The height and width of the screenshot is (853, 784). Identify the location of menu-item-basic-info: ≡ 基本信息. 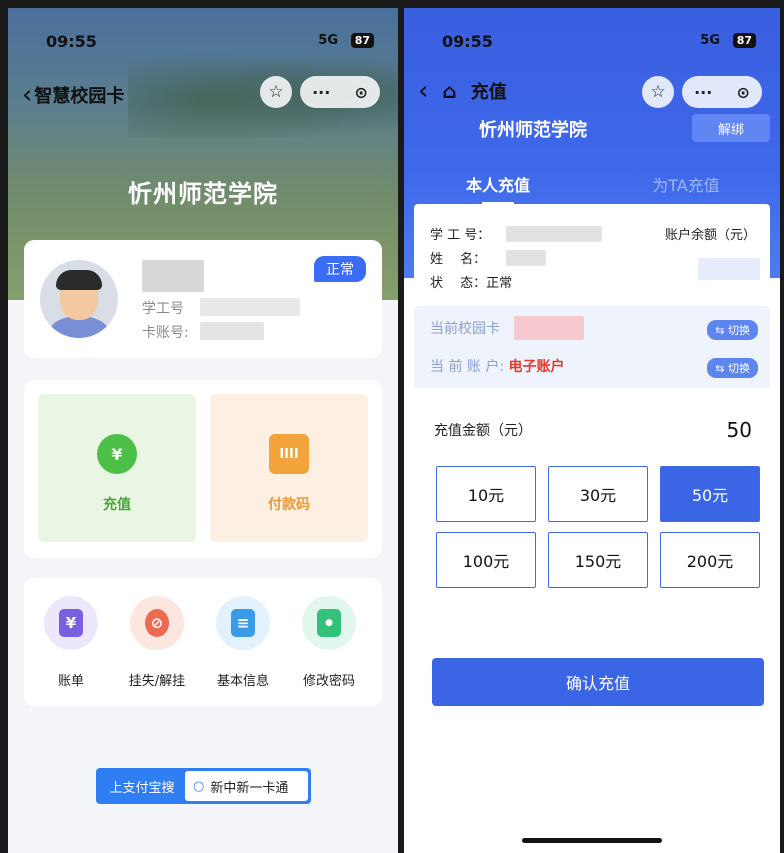
(243, 642).